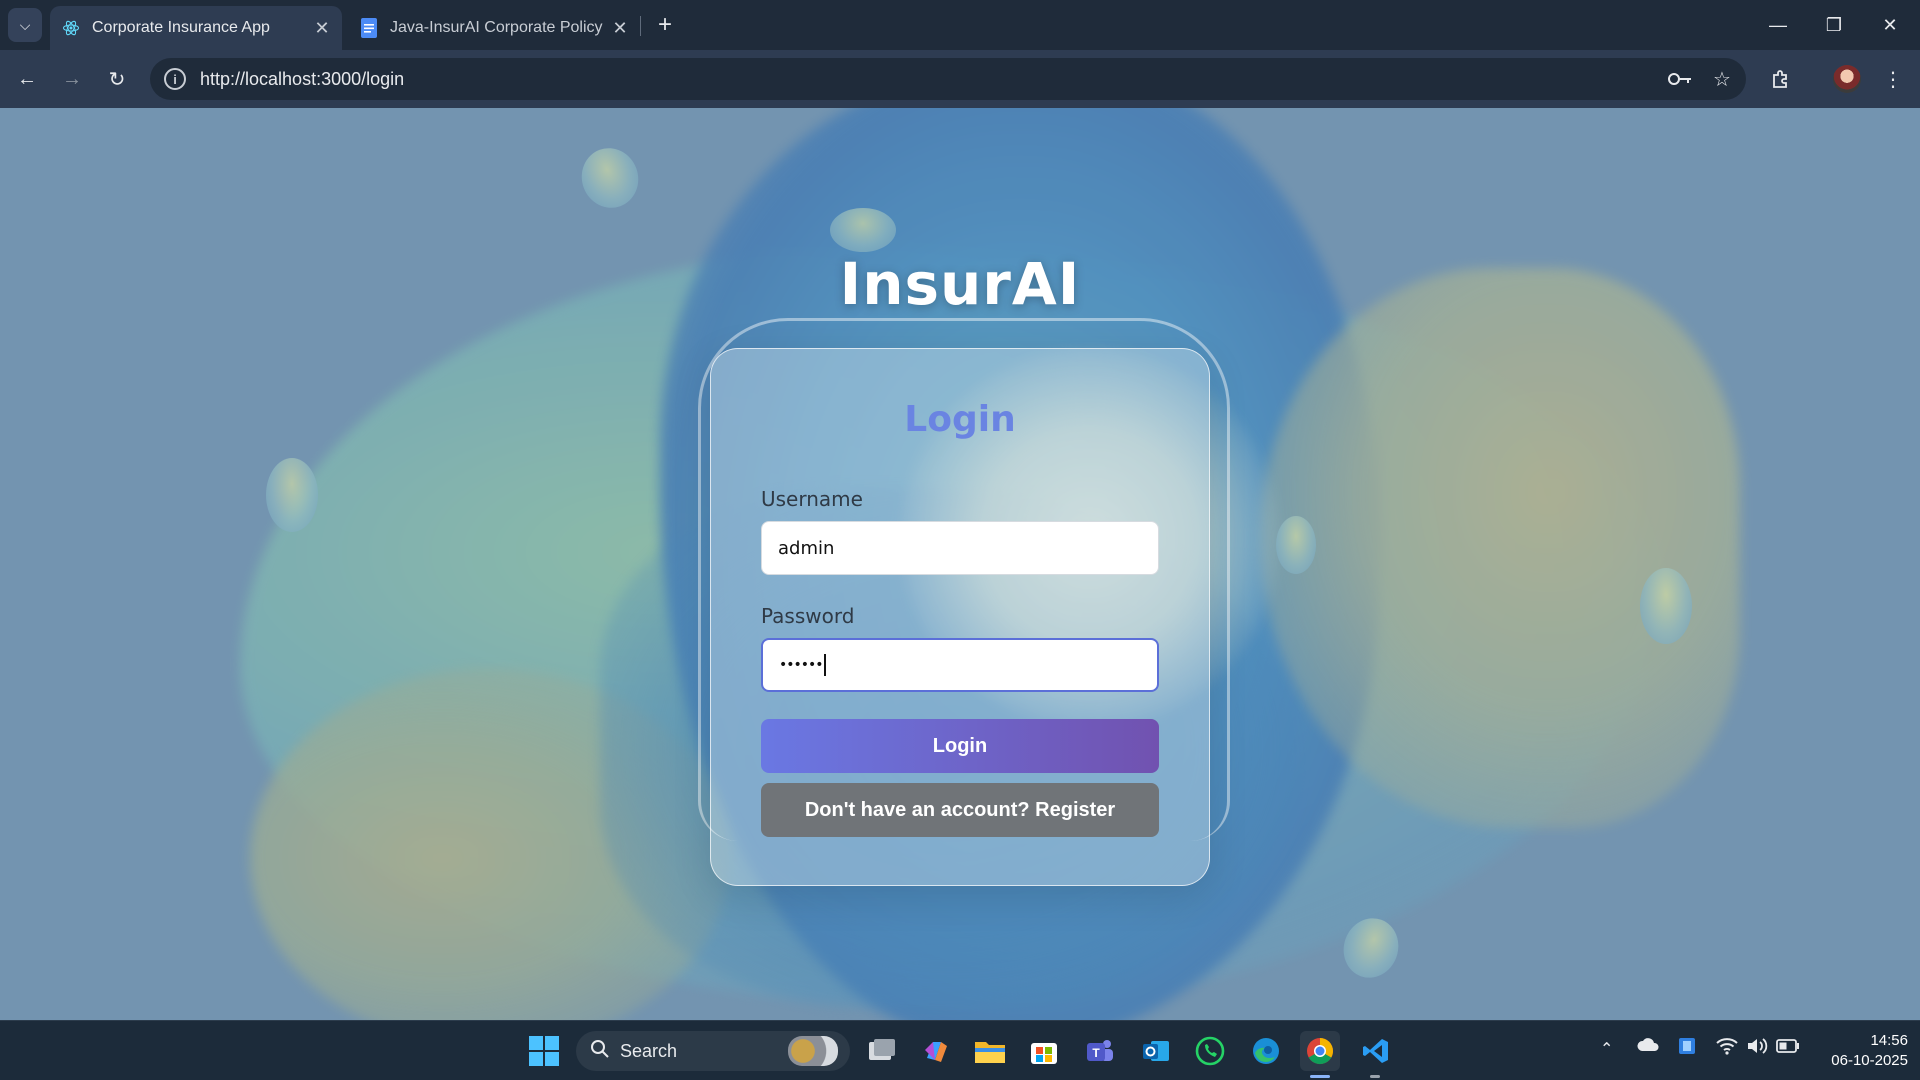 Image resolution: width=1920 pixels, height=1080 pixels. I want to click on extensions-icon, so click(1781, 79).